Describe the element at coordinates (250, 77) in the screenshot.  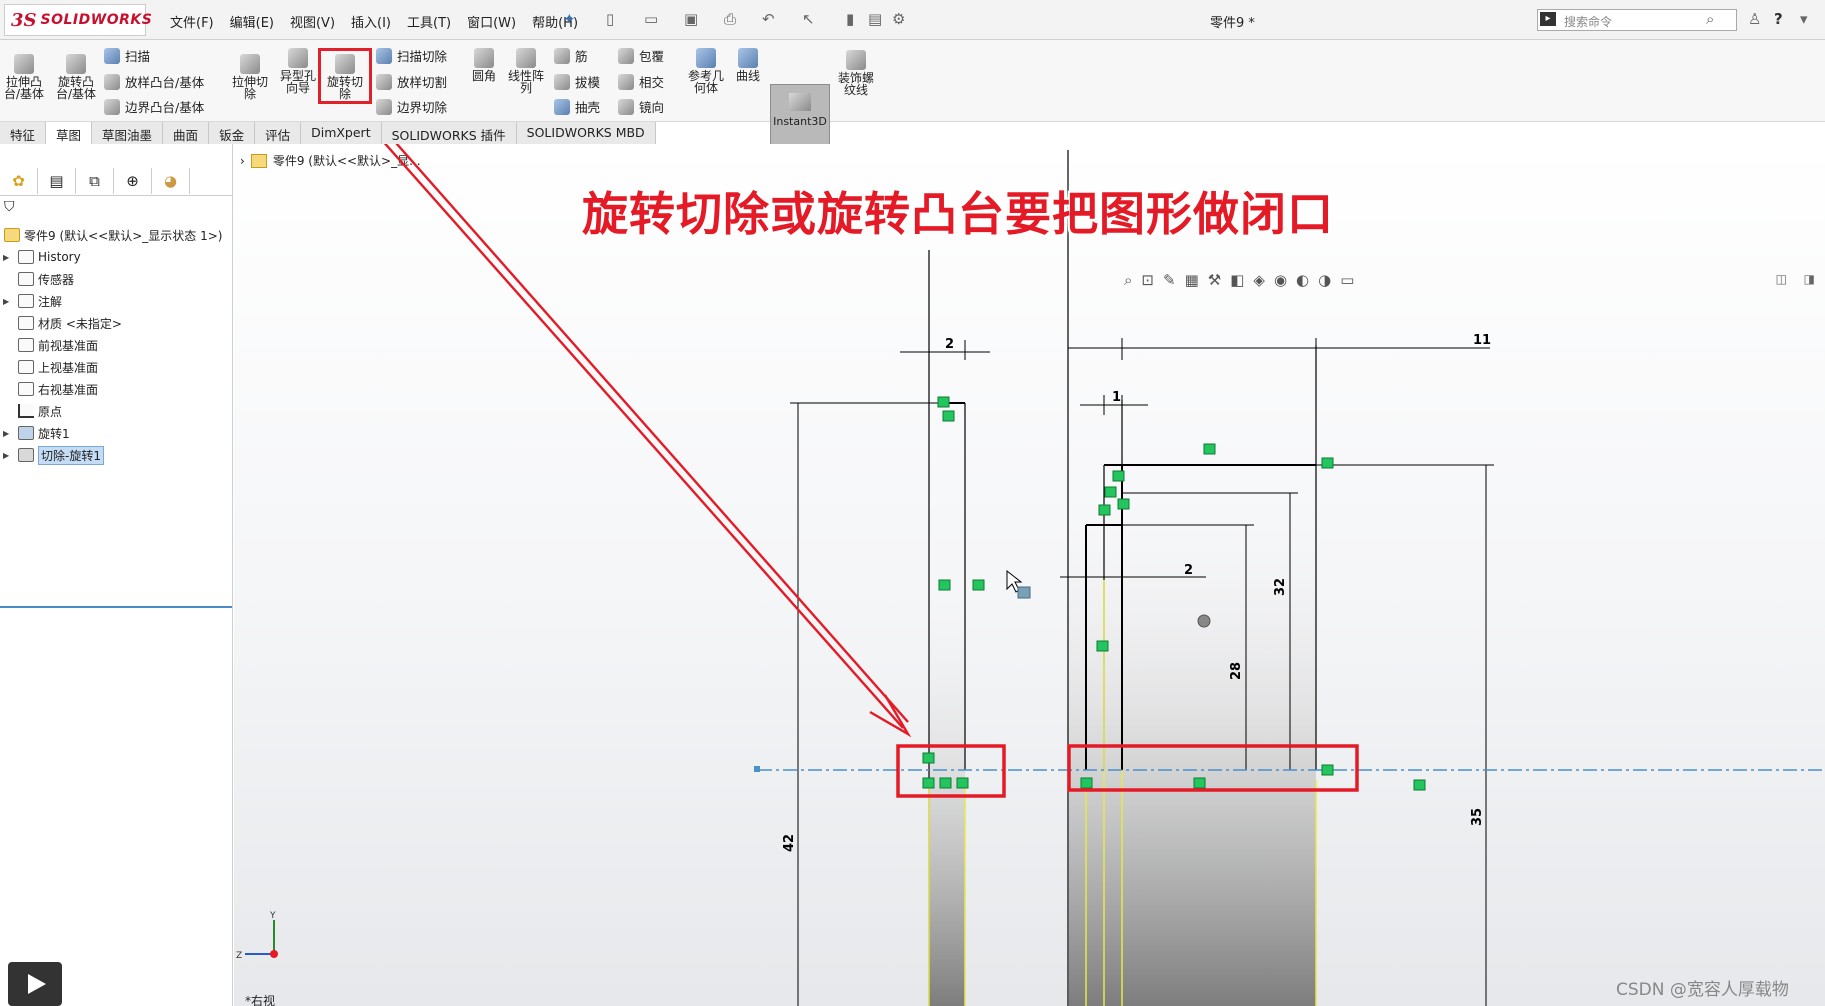
I see `extrude-cut-button: 拉伸切 除` at that location.